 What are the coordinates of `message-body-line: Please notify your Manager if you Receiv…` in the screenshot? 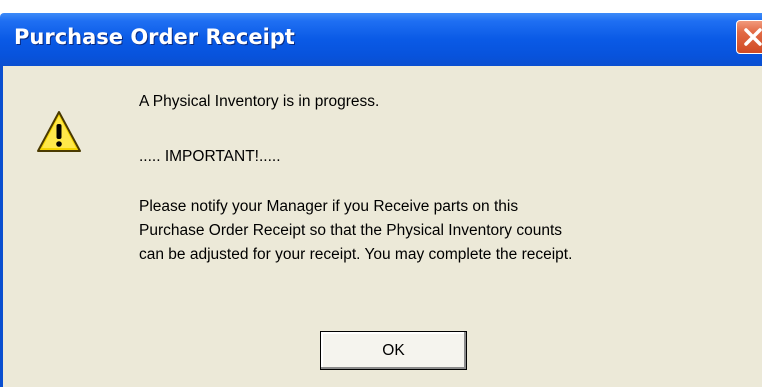 It's located at (329, 206).